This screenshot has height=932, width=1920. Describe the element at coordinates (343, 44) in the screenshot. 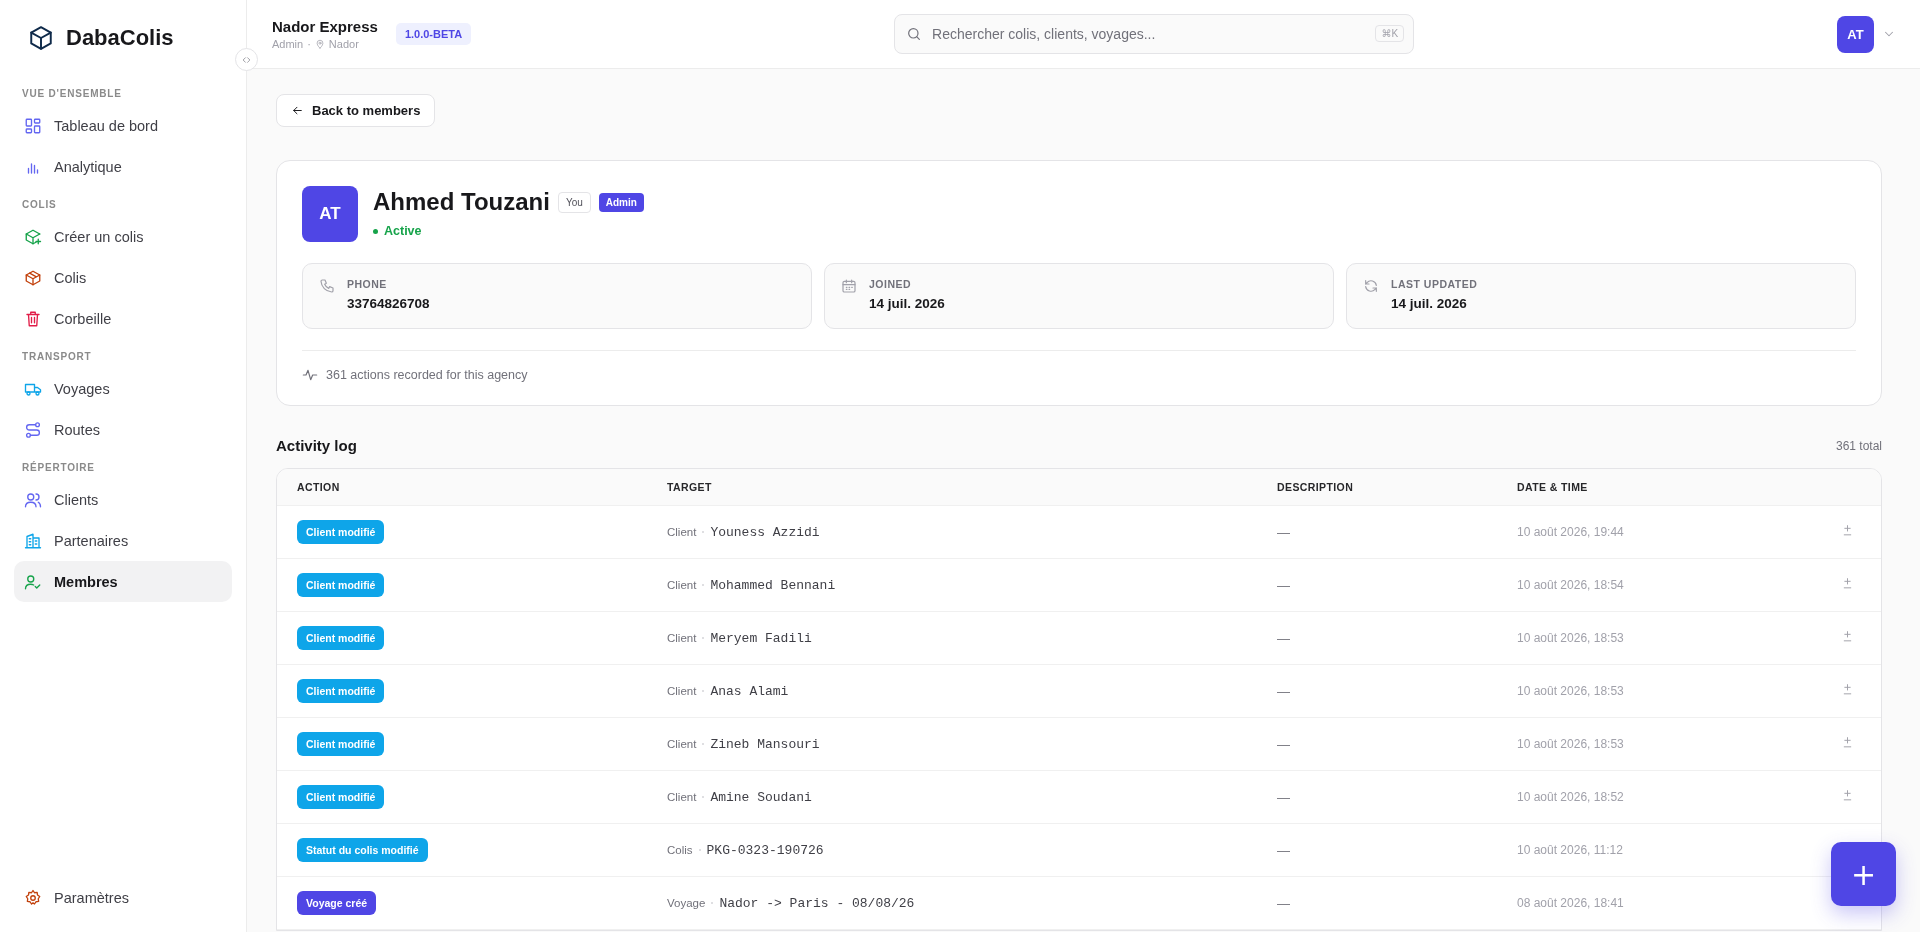

I see `agency-city: Nador` at that location.